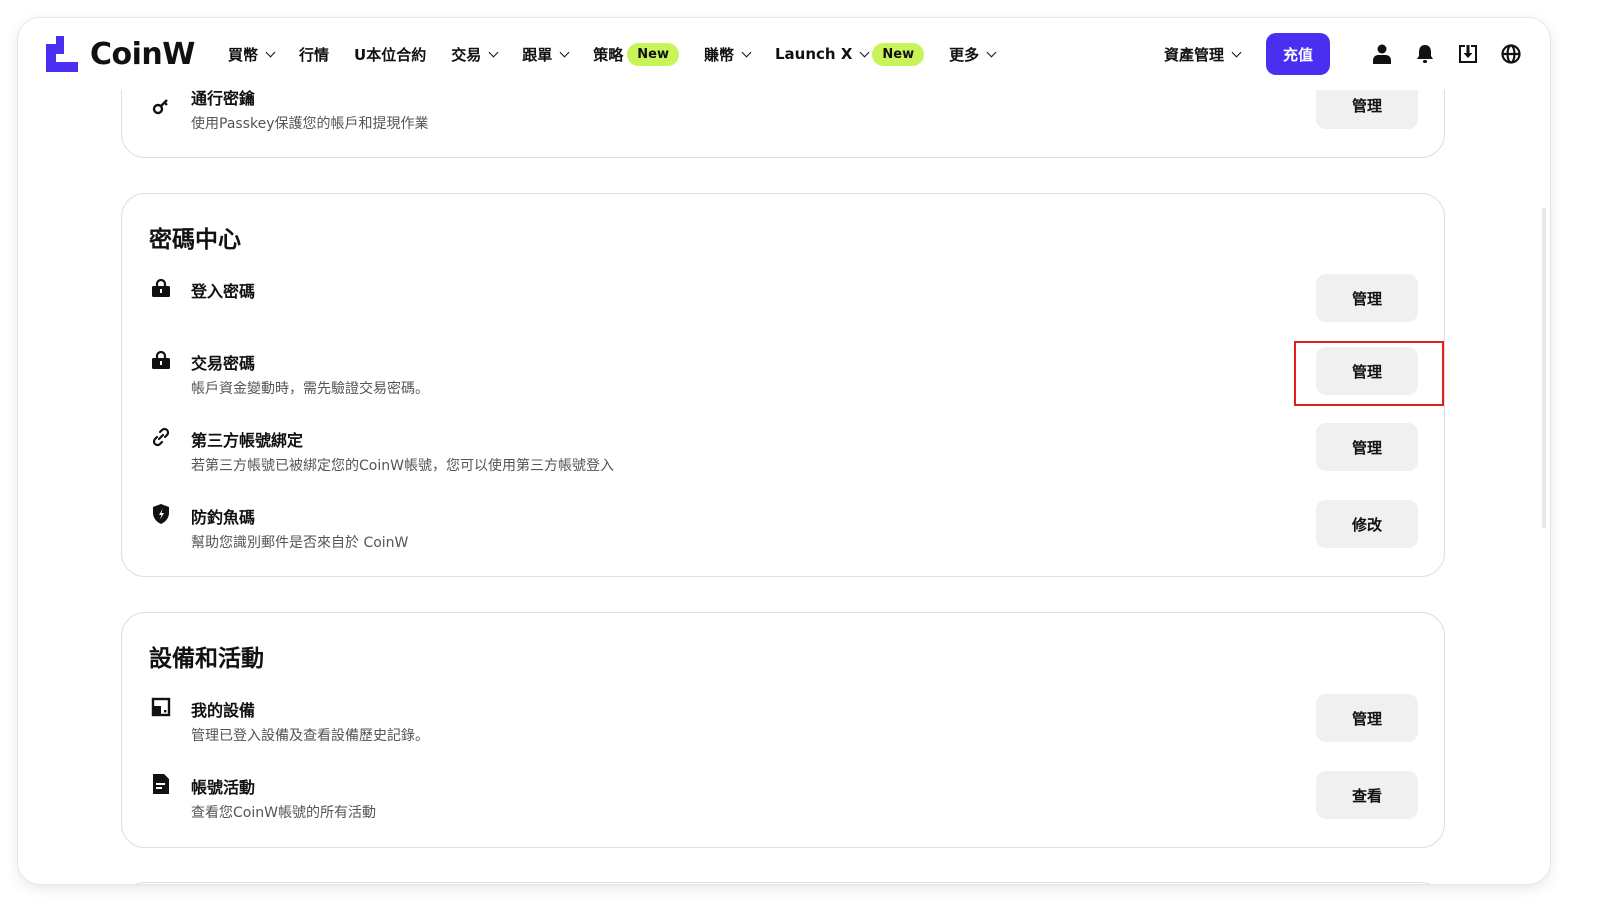 This screenshot has height=920, width=1600. I want to click on user-icon, so click(1382, 54).